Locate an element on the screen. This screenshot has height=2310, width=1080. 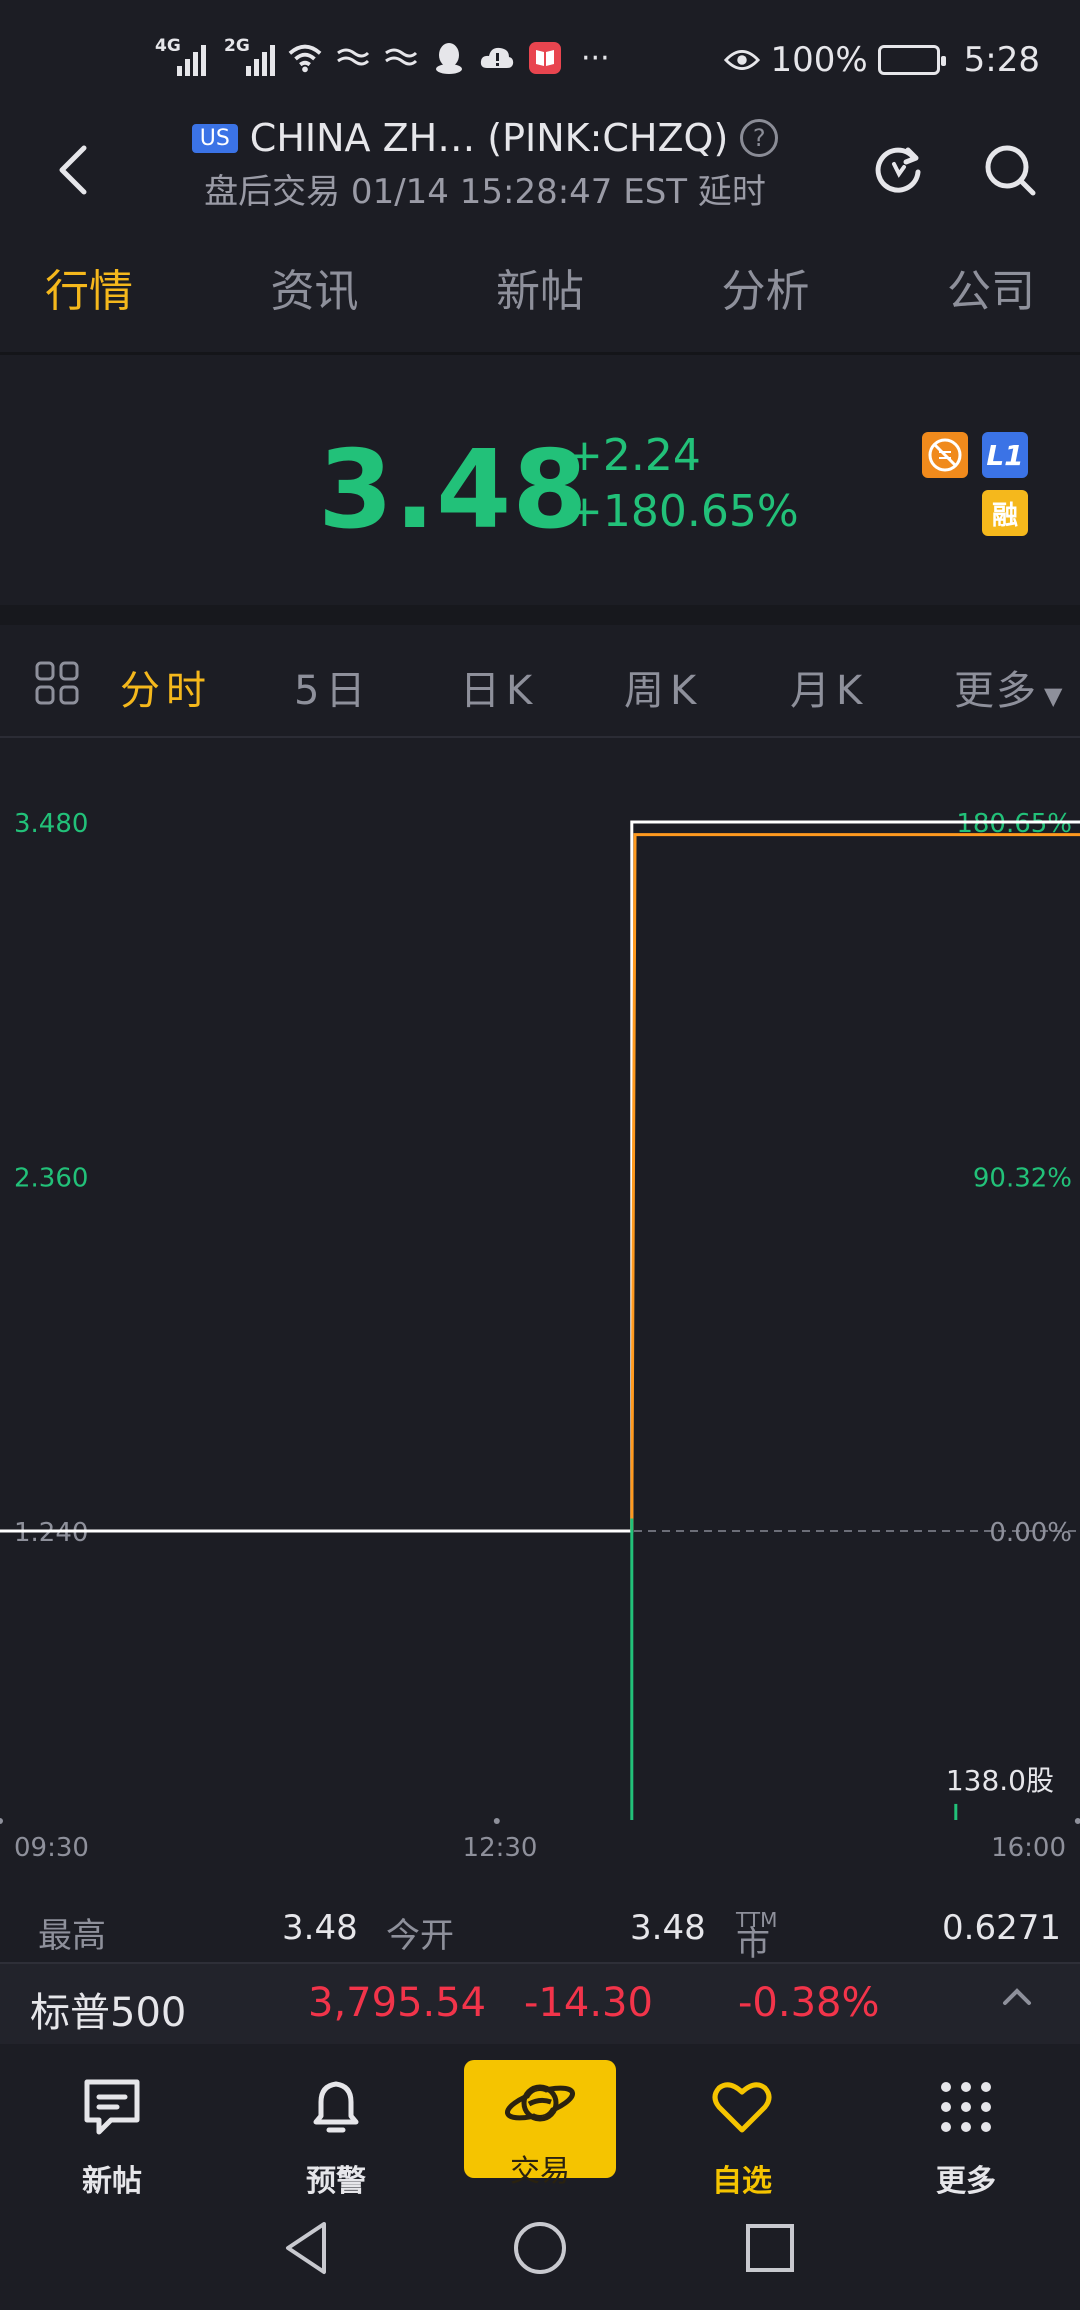
battery-percent: 100% is located at coordinates (819, 60).